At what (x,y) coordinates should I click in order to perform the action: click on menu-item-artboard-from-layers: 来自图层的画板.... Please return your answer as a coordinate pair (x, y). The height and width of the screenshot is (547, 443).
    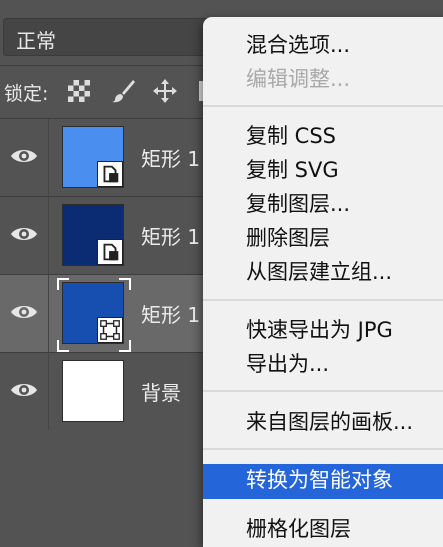
    Looking at the image, I should click on (323, 422).